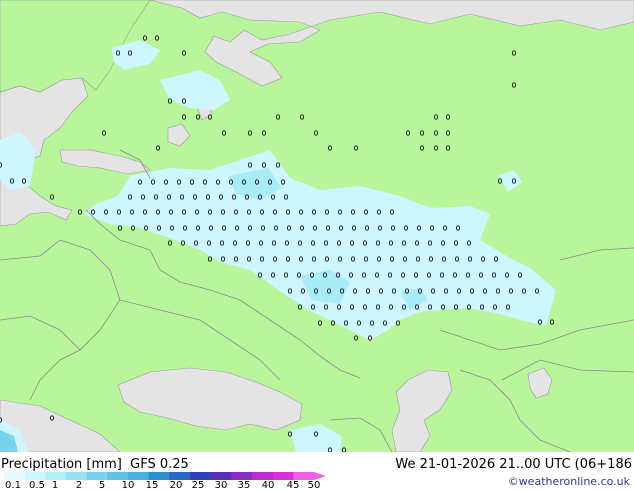 This screenshot has height=491, width=634. I want to click on scale-label: 25, so click(198, 485).